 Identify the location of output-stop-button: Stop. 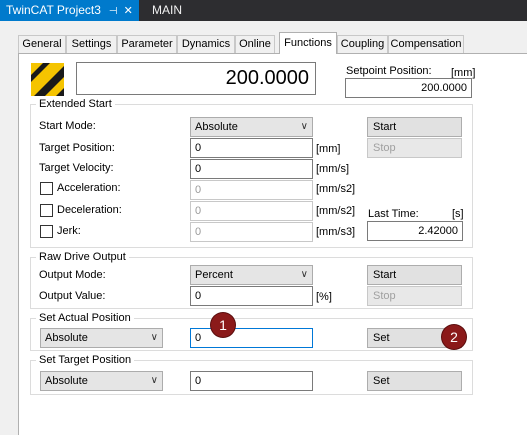
(414, 296).